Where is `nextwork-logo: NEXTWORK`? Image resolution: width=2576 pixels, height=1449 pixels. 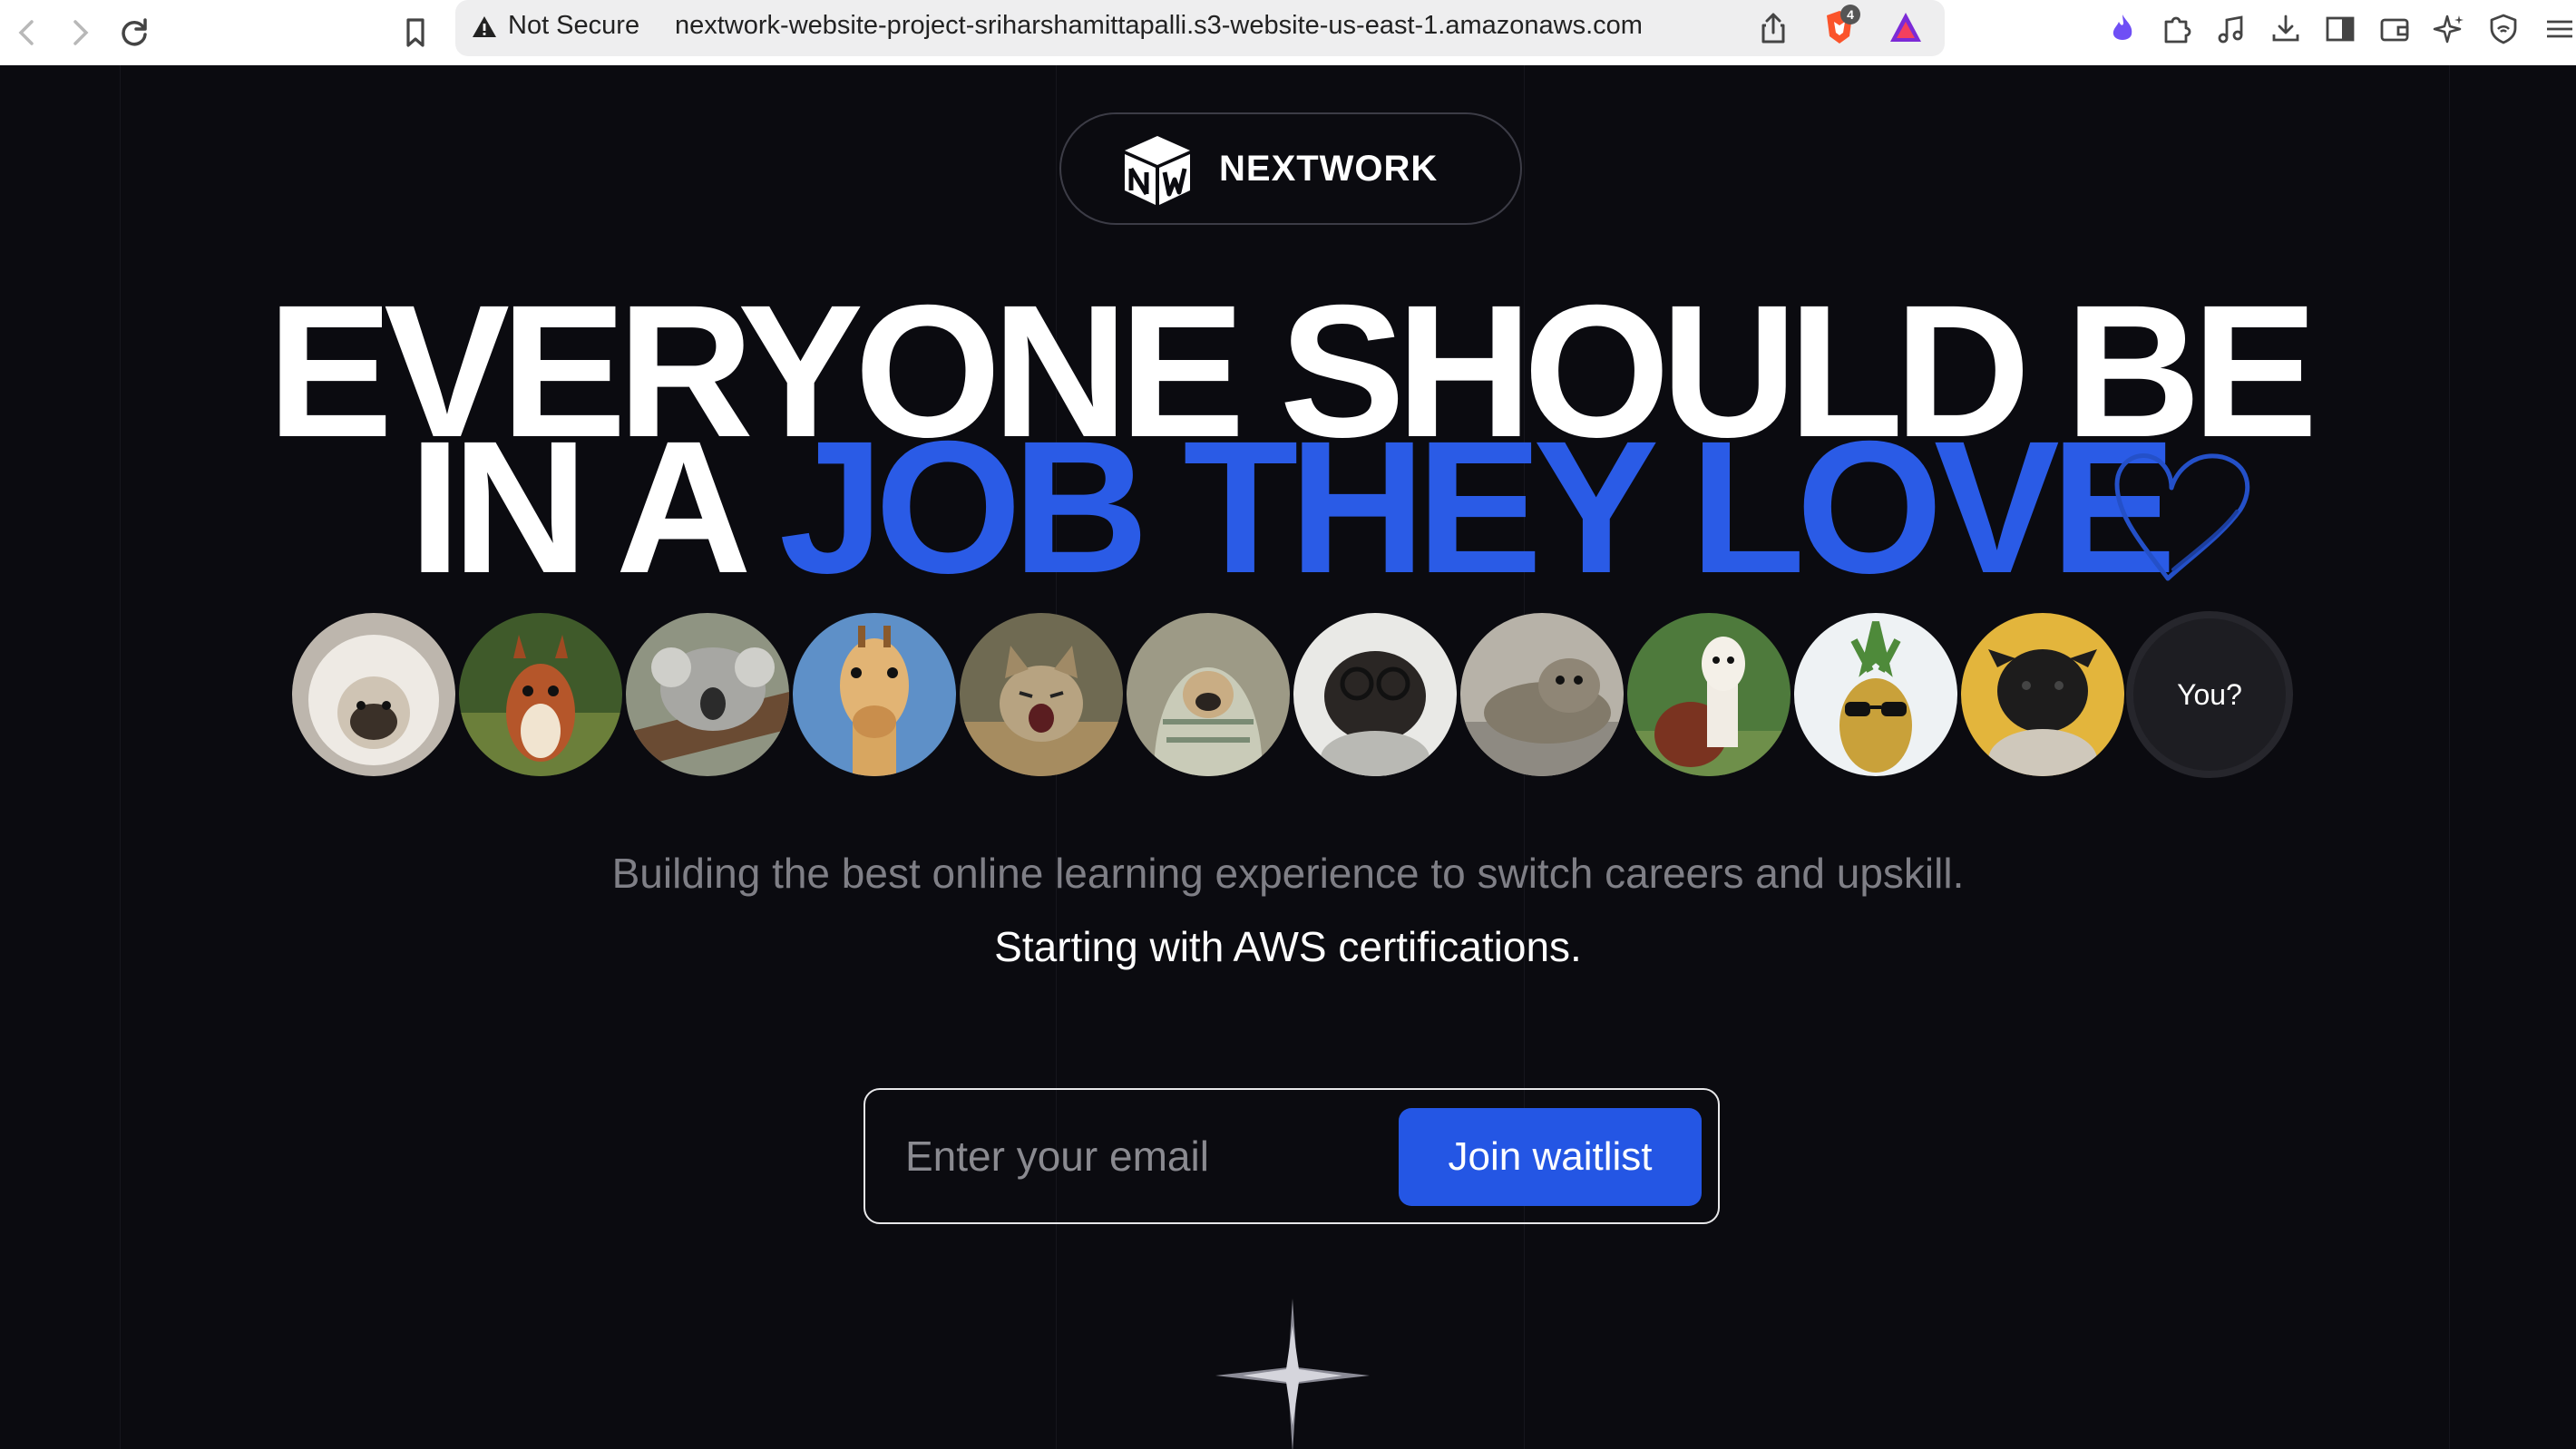 nextwork-logo: NEXTWORK is located at coordinates (1290, 168).